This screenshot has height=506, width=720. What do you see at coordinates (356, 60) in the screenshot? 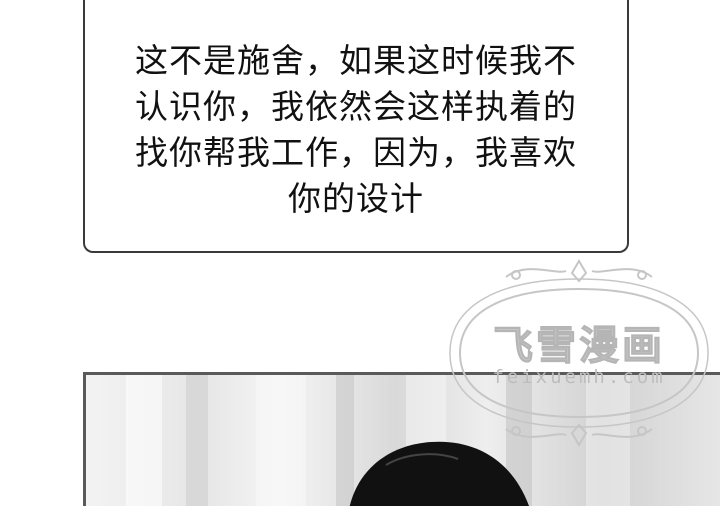
I see `dialogue-line: 这不是施舍，如果这时候我不` at bounding box center [356, 60].